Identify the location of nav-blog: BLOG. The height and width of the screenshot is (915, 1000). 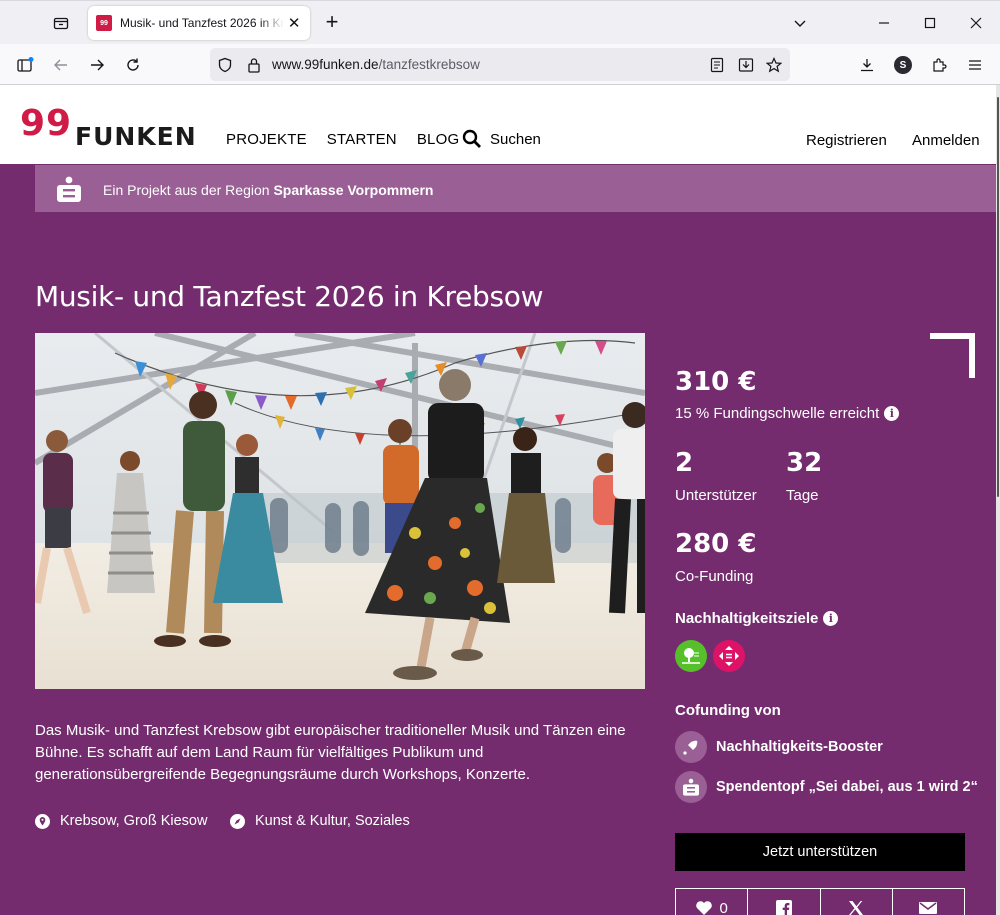
(438, 139).